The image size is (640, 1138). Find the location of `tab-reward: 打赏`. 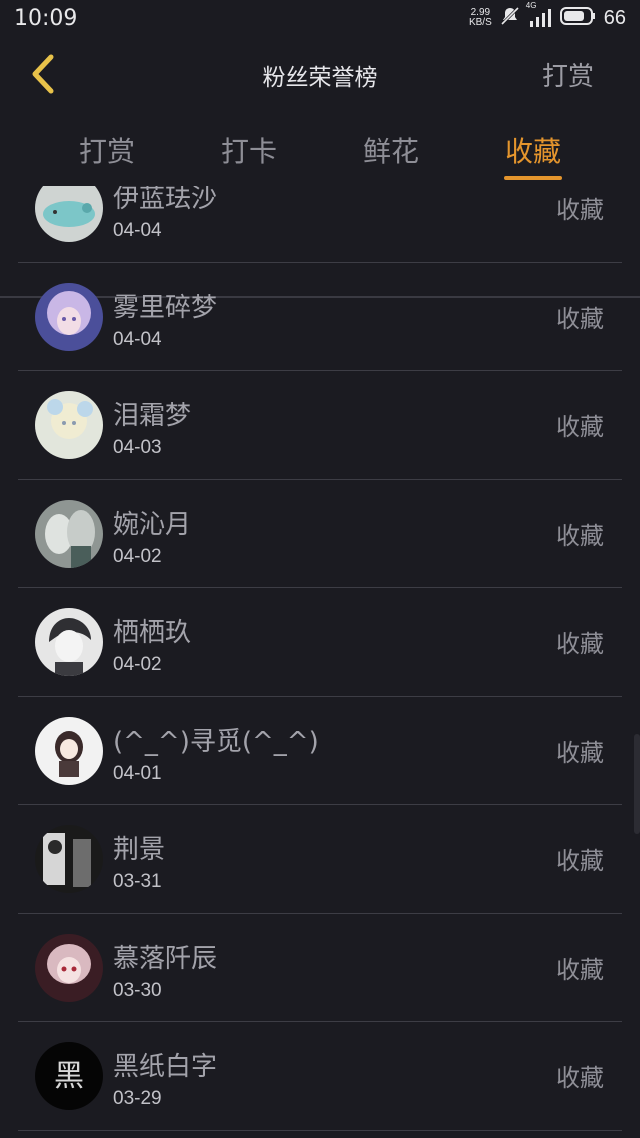

tab-reward: 打赏 is located at coordinates (107, 150).